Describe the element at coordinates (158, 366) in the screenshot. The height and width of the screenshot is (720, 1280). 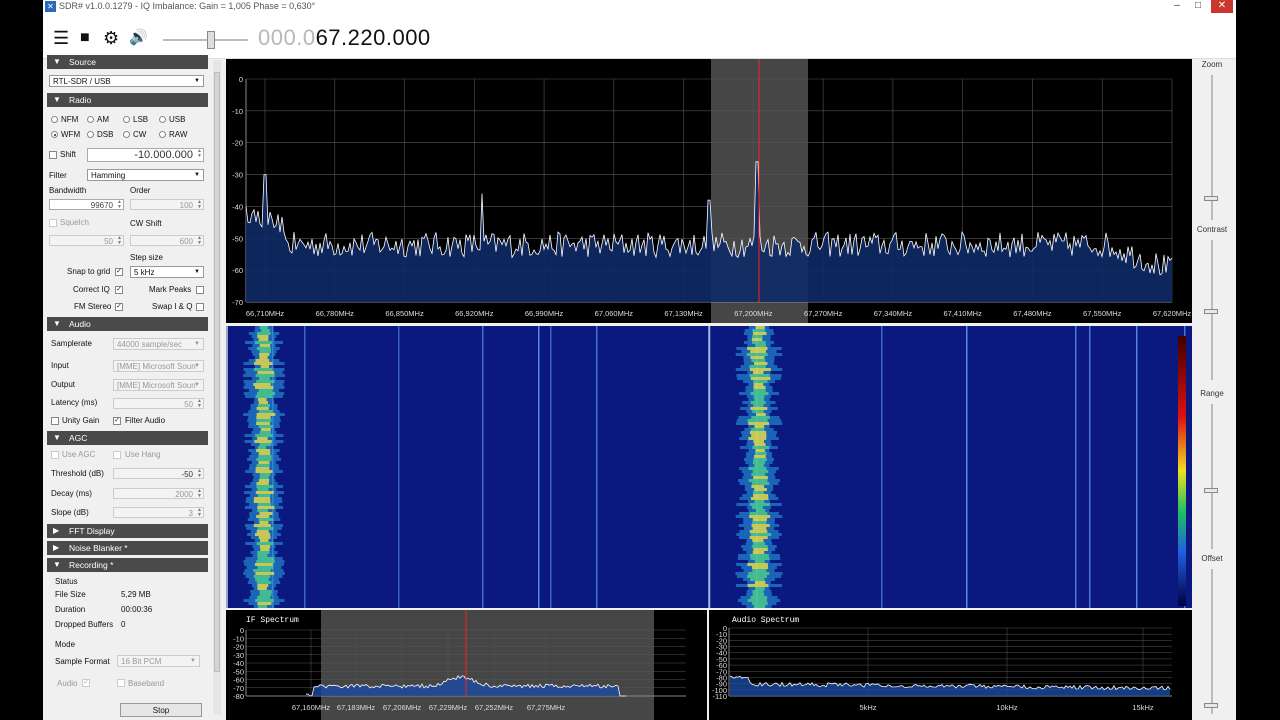
I see `audio-input-select: [MME] Microsoft Soun ▼` at that location.